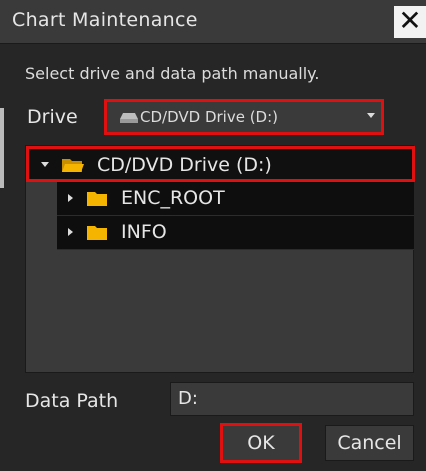 Image resolution: width=426 pixels, height=471 pixels. I want to click on drive-label: Drive, so click(52, 117).